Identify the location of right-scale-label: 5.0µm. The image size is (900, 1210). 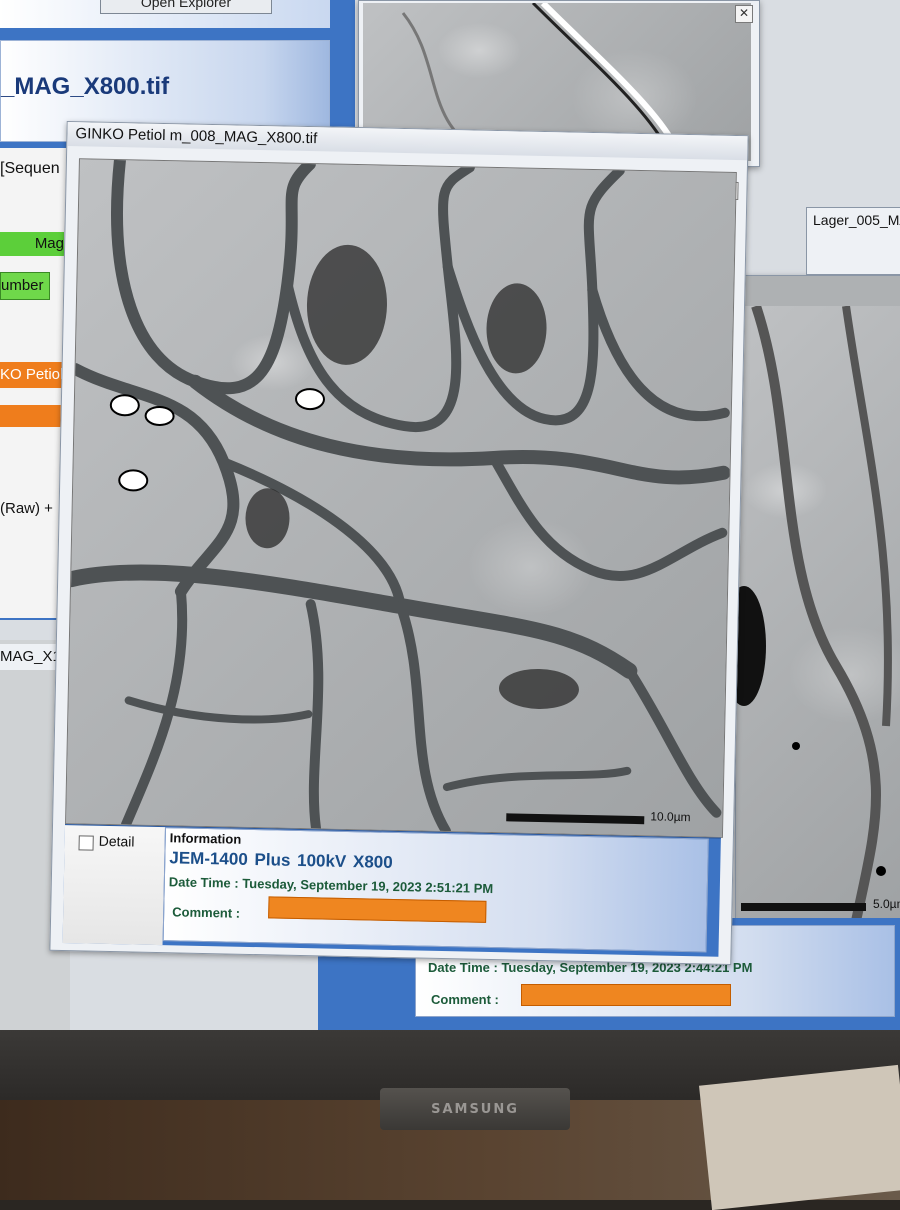
(886, 904).